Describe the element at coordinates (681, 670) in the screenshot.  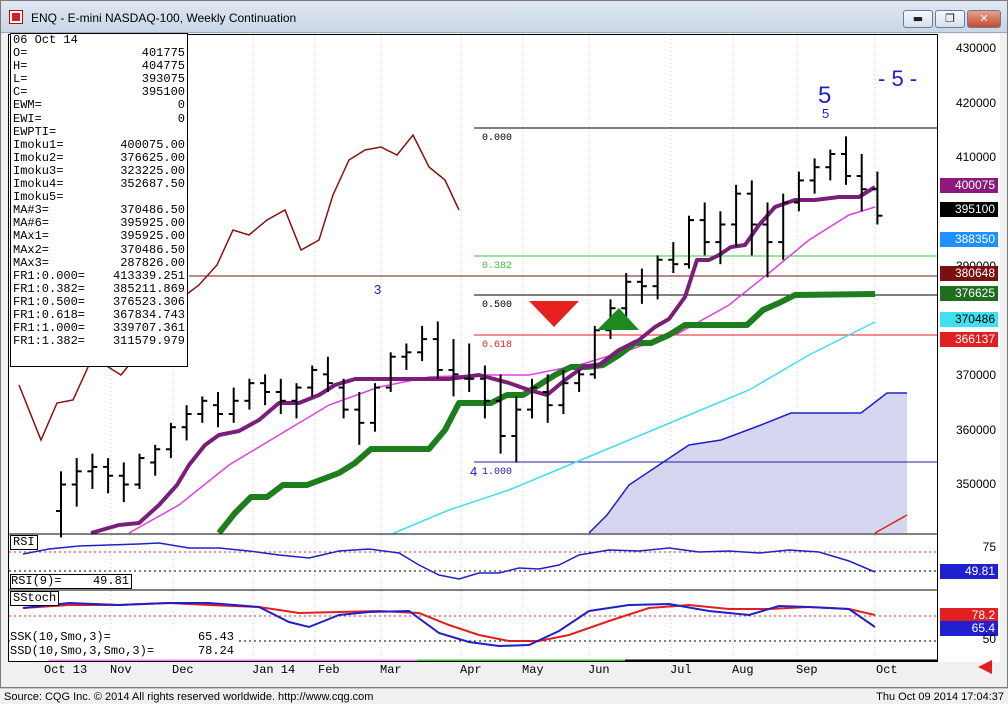
I see `month-label: Jul` at that location.